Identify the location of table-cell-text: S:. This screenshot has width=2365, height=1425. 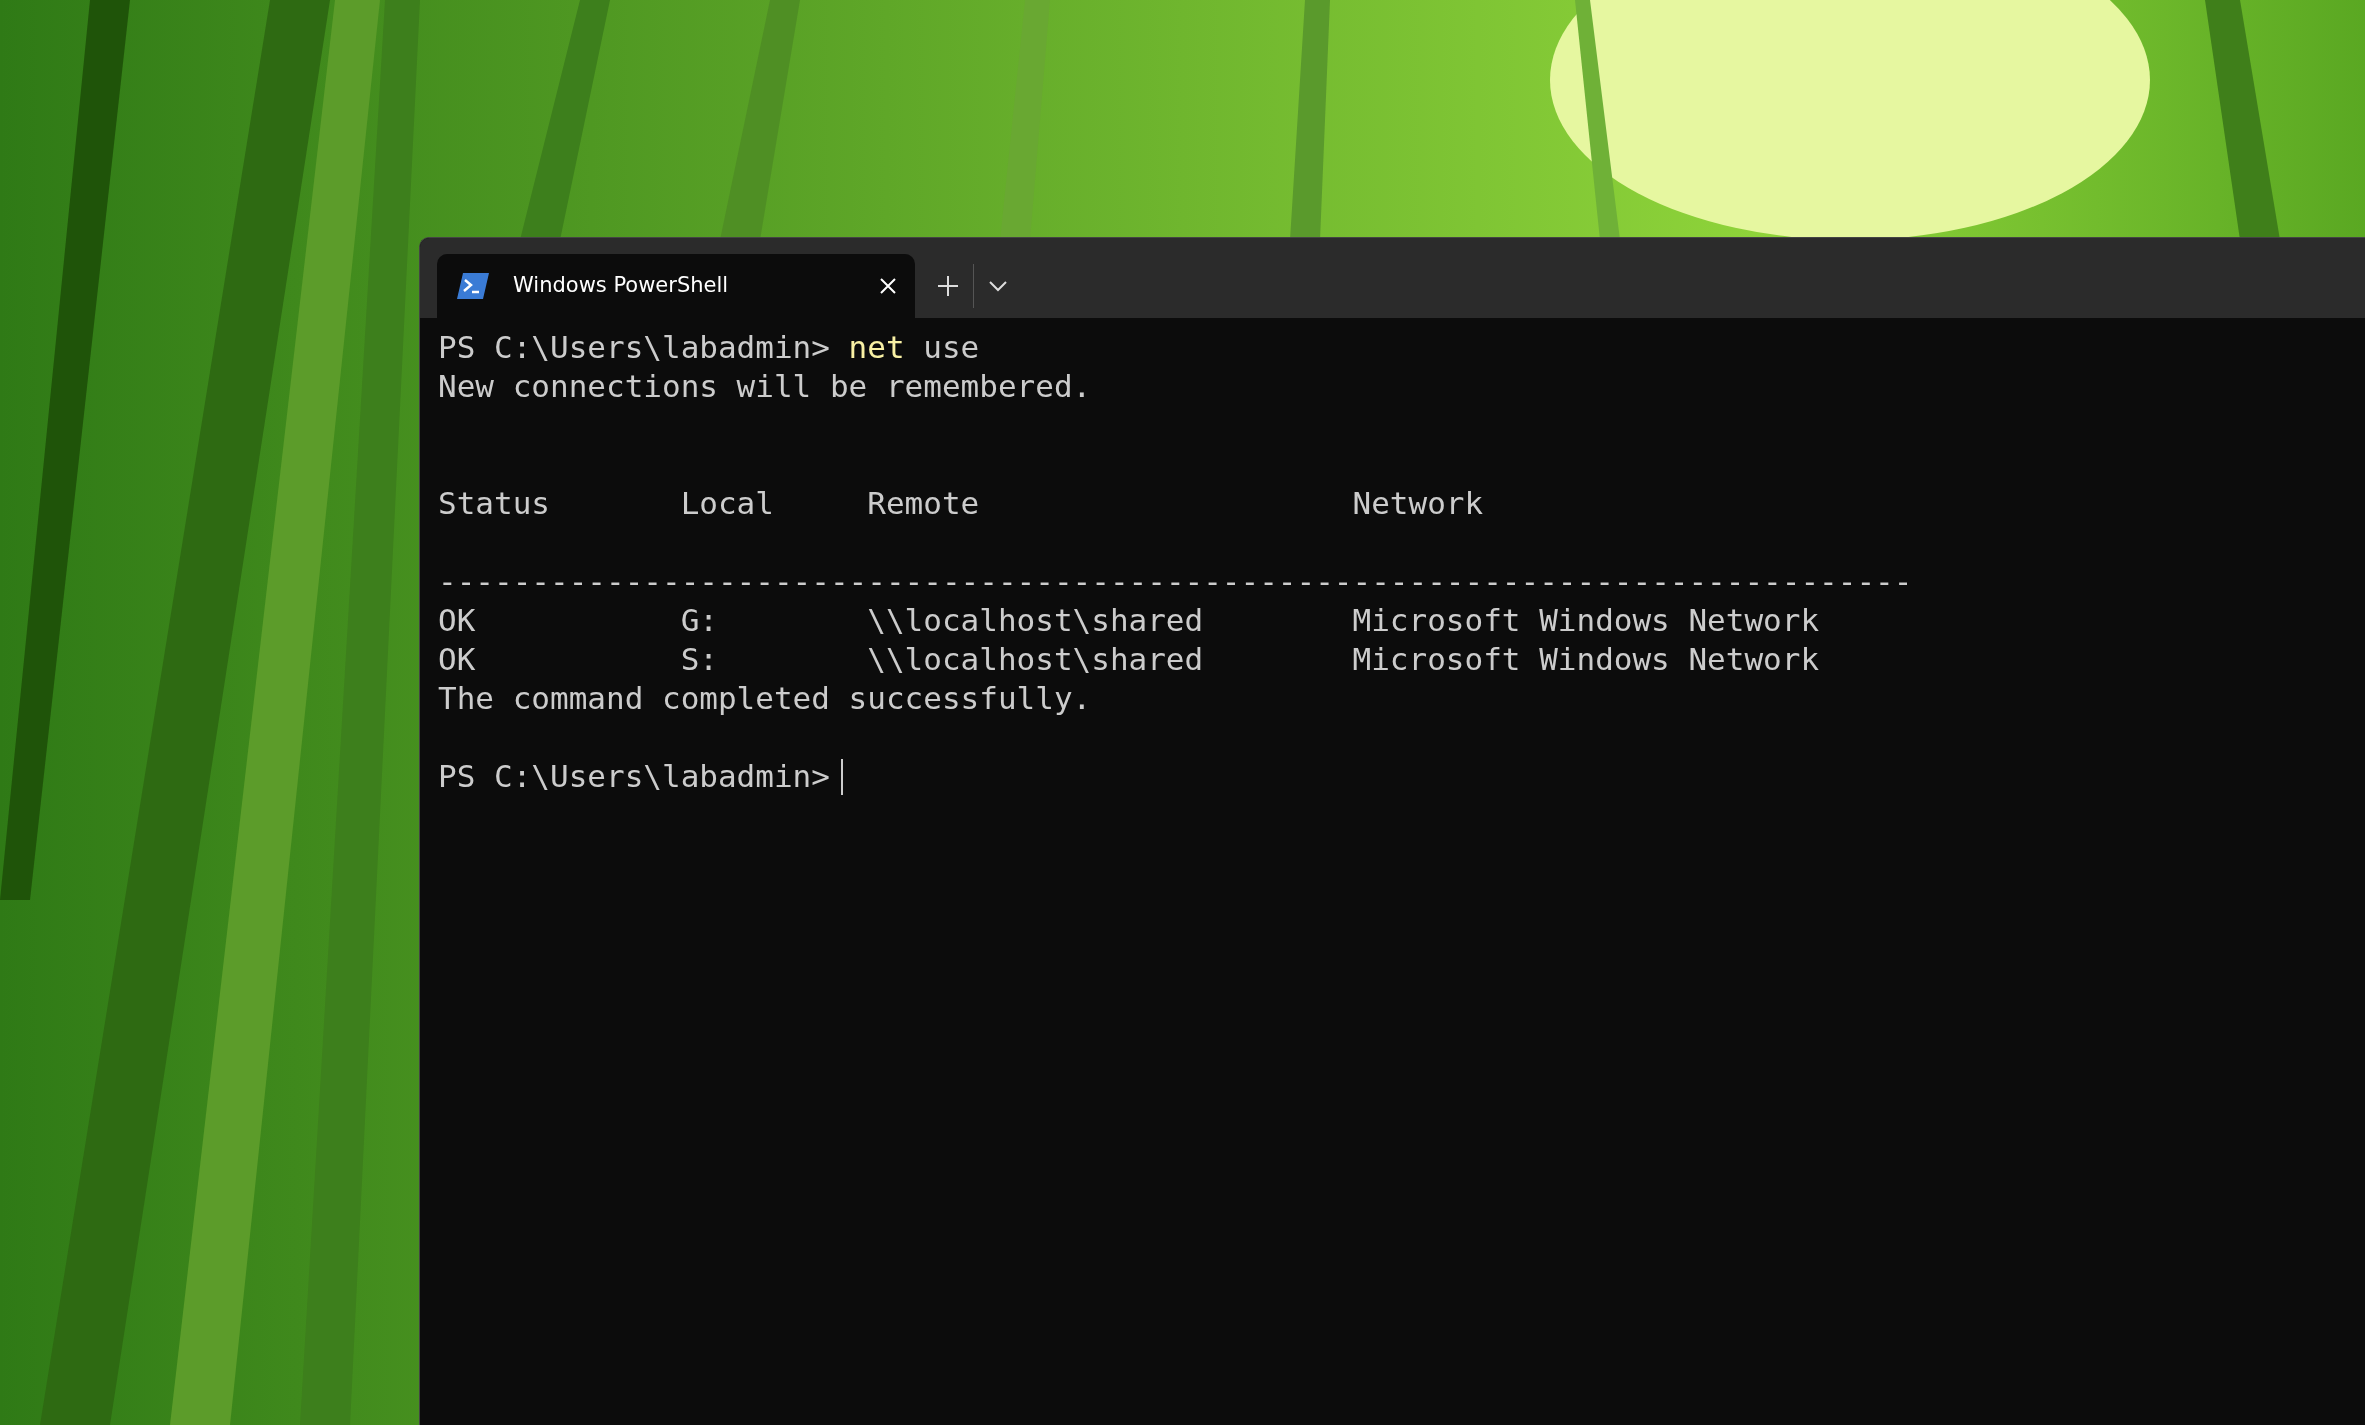
(699, 659).